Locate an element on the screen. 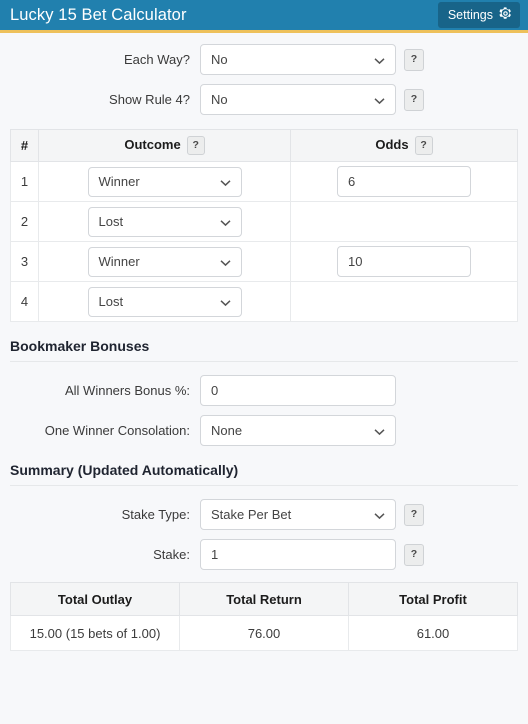 This screenshot has width=528, height=724. one-winner-consolation-row: One Winner Consolation: None is located at coordinates (264, 430).